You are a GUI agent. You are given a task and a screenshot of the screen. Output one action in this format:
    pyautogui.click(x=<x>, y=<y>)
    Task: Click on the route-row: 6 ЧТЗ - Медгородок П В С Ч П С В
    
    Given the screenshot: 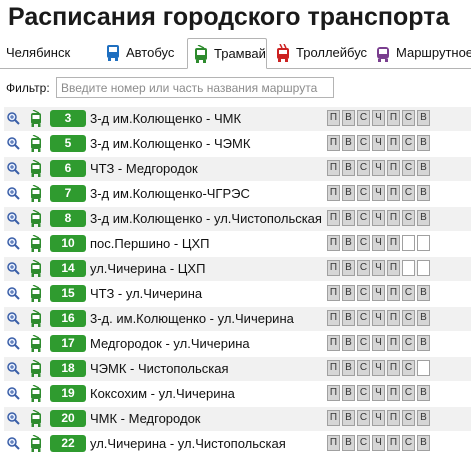 What is the action you would take?
    pyautogui.click(x=237, y=169)
    